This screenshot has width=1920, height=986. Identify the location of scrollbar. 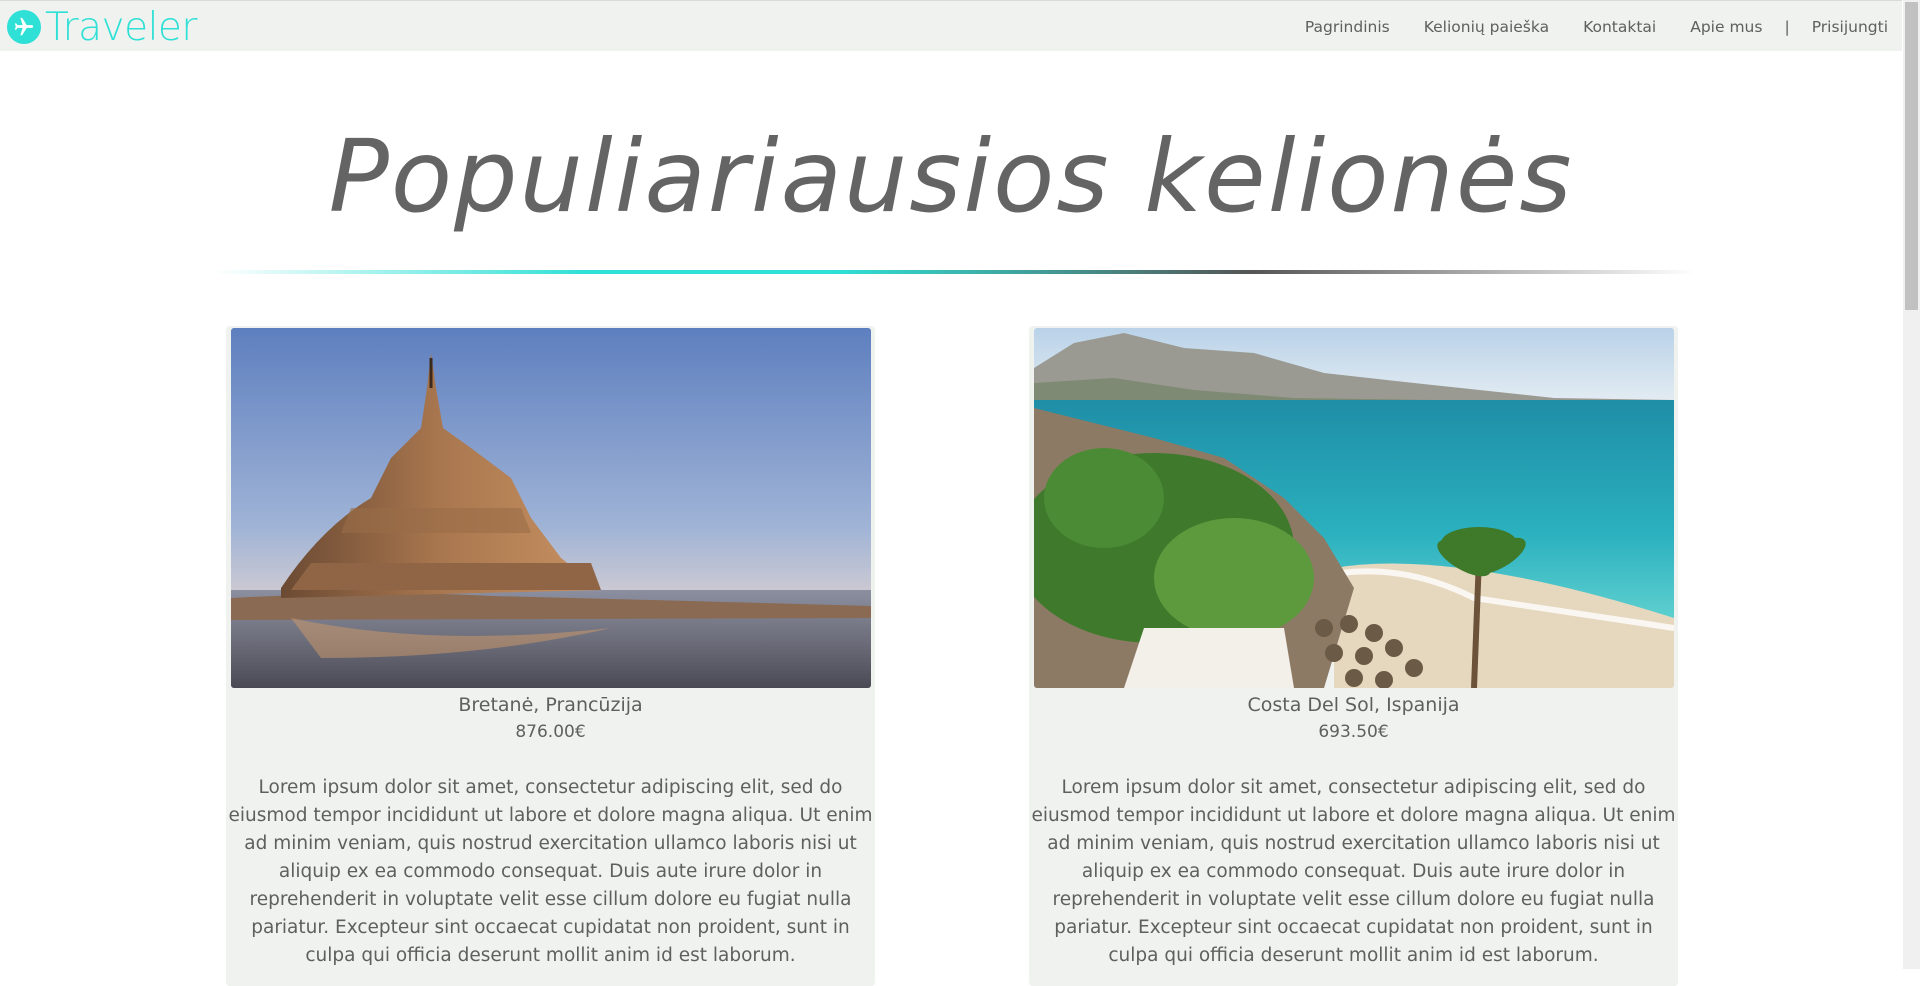
(1911, 484).